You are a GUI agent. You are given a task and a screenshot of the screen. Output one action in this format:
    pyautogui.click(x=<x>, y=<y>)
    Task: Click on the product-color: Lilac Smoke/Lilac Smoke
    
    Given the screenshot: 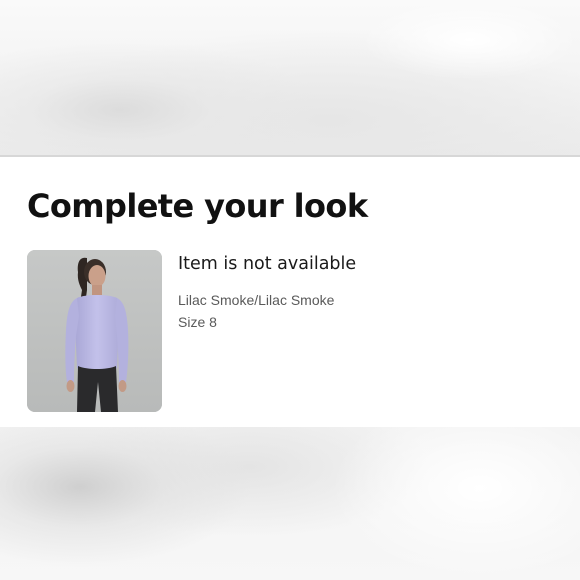 What is the action you would take?
    pyautogui.click(x=256, y=300)
    